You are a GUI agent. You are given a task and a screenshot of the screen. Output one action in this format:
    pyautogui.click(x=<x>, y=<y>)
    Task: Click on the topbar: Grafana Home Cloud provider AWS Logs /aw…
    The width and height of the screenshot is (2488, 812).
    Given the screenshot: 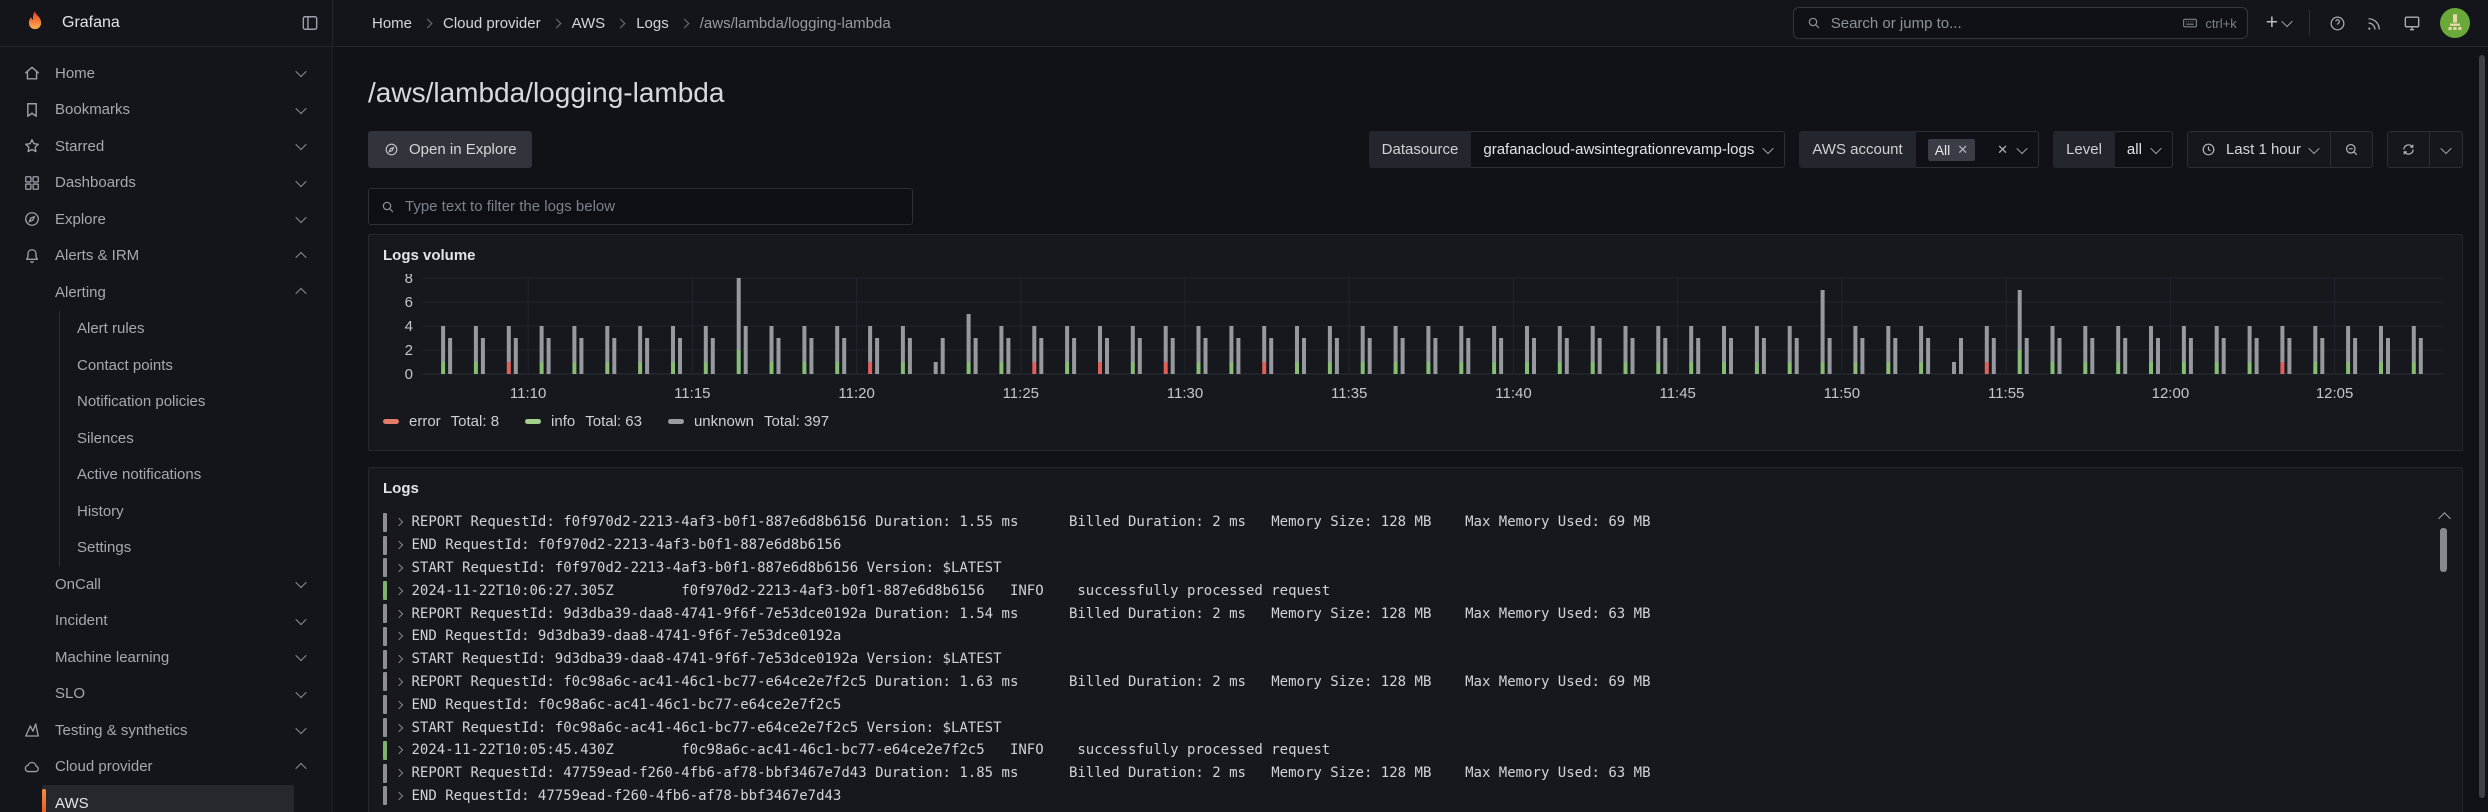 What is the action you would take?
    pyautogui.click(x=1244, y=23)
    